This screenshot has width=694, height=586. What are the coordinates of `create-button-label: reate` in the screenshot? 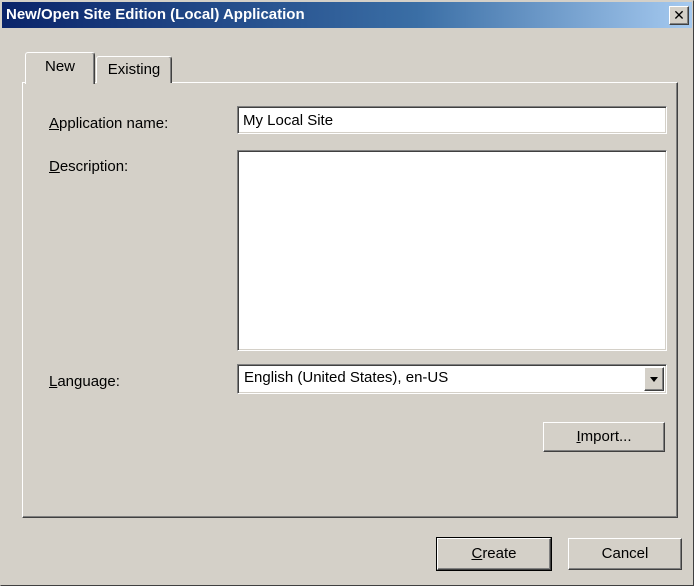 It's located at (499, 553).